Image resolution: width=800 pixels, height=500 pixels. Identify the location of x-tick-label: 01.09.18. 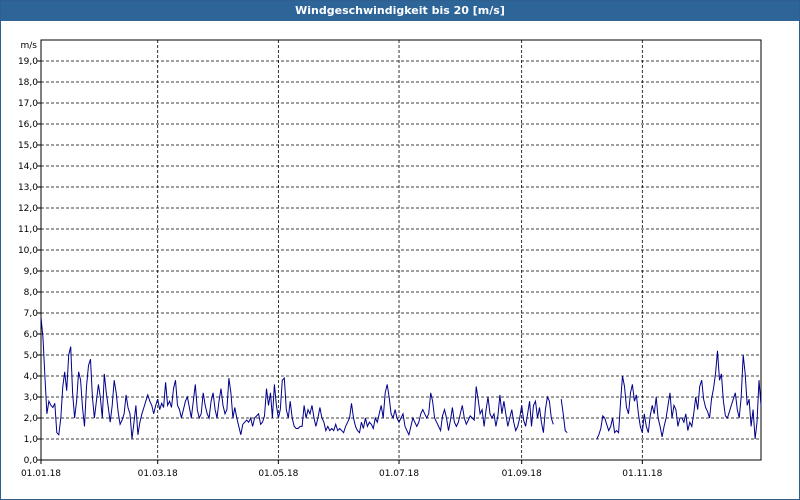
(522, 474).